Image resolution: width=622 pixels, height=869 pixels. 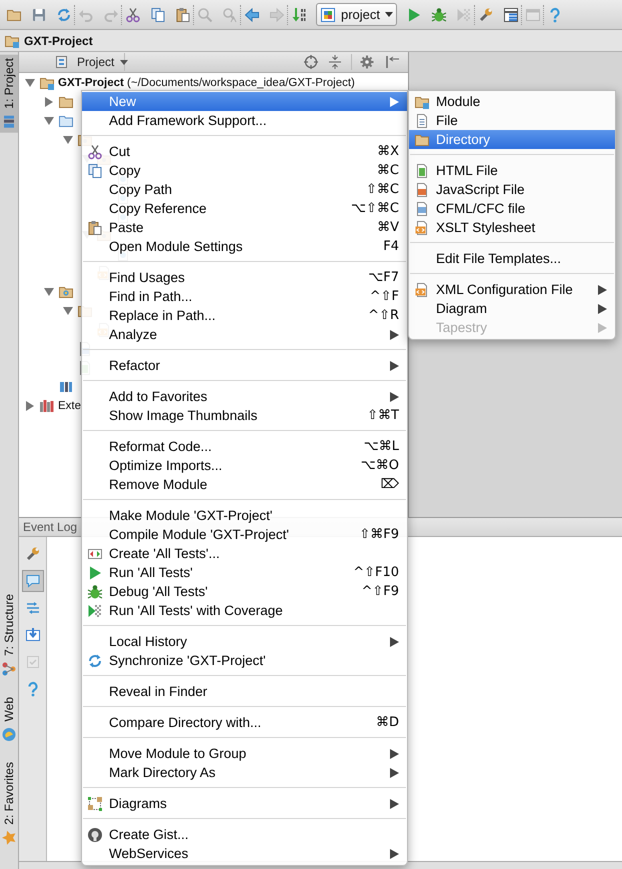 I want to click on project-structure-icon, so click(x=511, y=14).